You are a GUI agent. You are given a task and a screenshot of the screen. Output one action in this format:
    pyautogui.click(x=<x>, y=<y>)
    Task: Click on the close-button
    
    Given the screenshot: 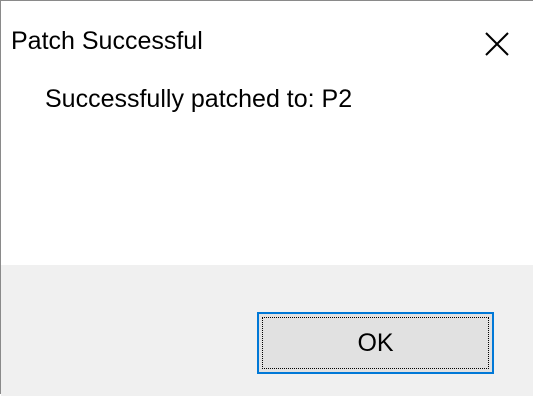 What is the action you would take?
    pyautogui.click(x=498, y=43)
    